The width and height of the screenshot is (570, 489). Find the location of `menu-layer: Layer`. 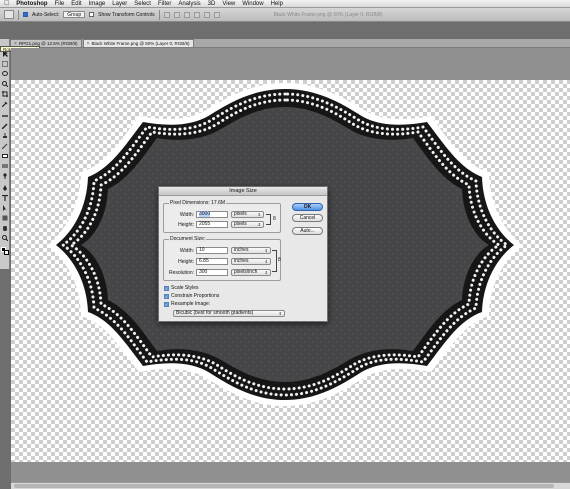

menu-layer: Layer is located at coordinates (119, 4).